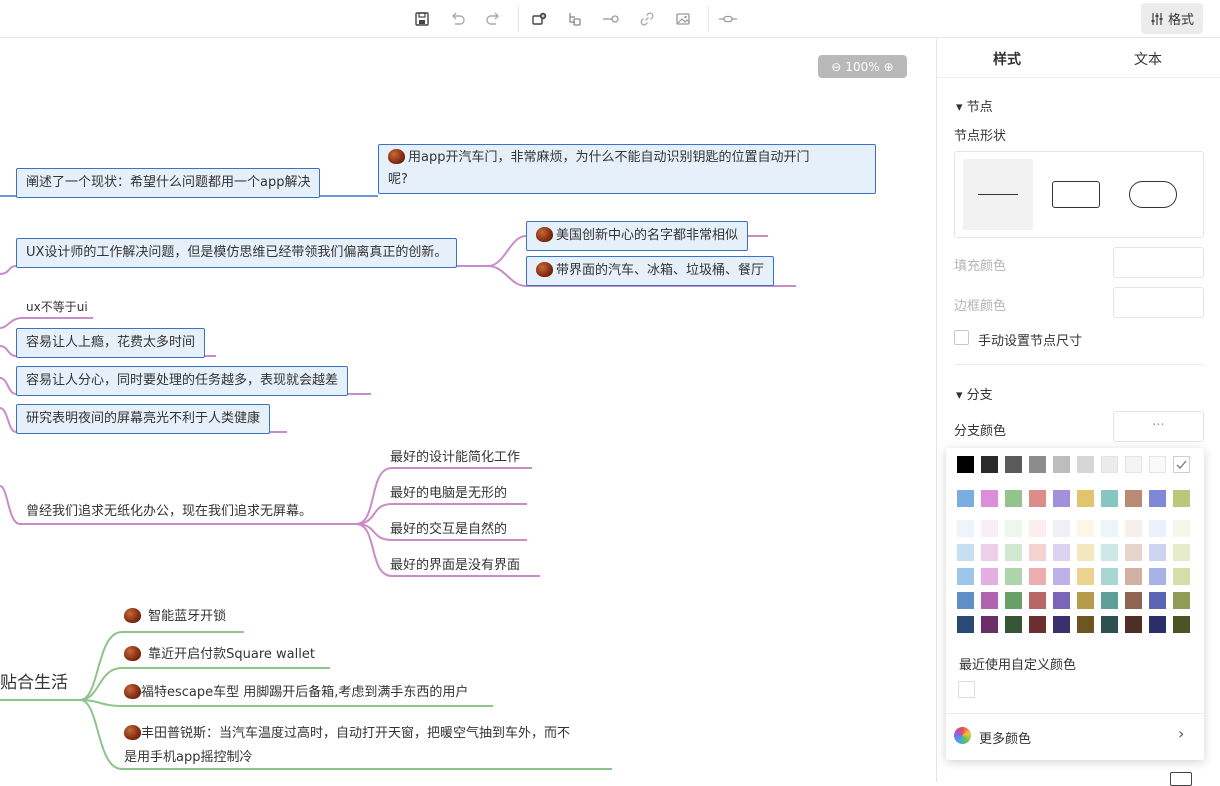 The width and height of the screenshot is (1220, 786). I want to click on main-topic-node: 贴合生活, so click(34, 683).